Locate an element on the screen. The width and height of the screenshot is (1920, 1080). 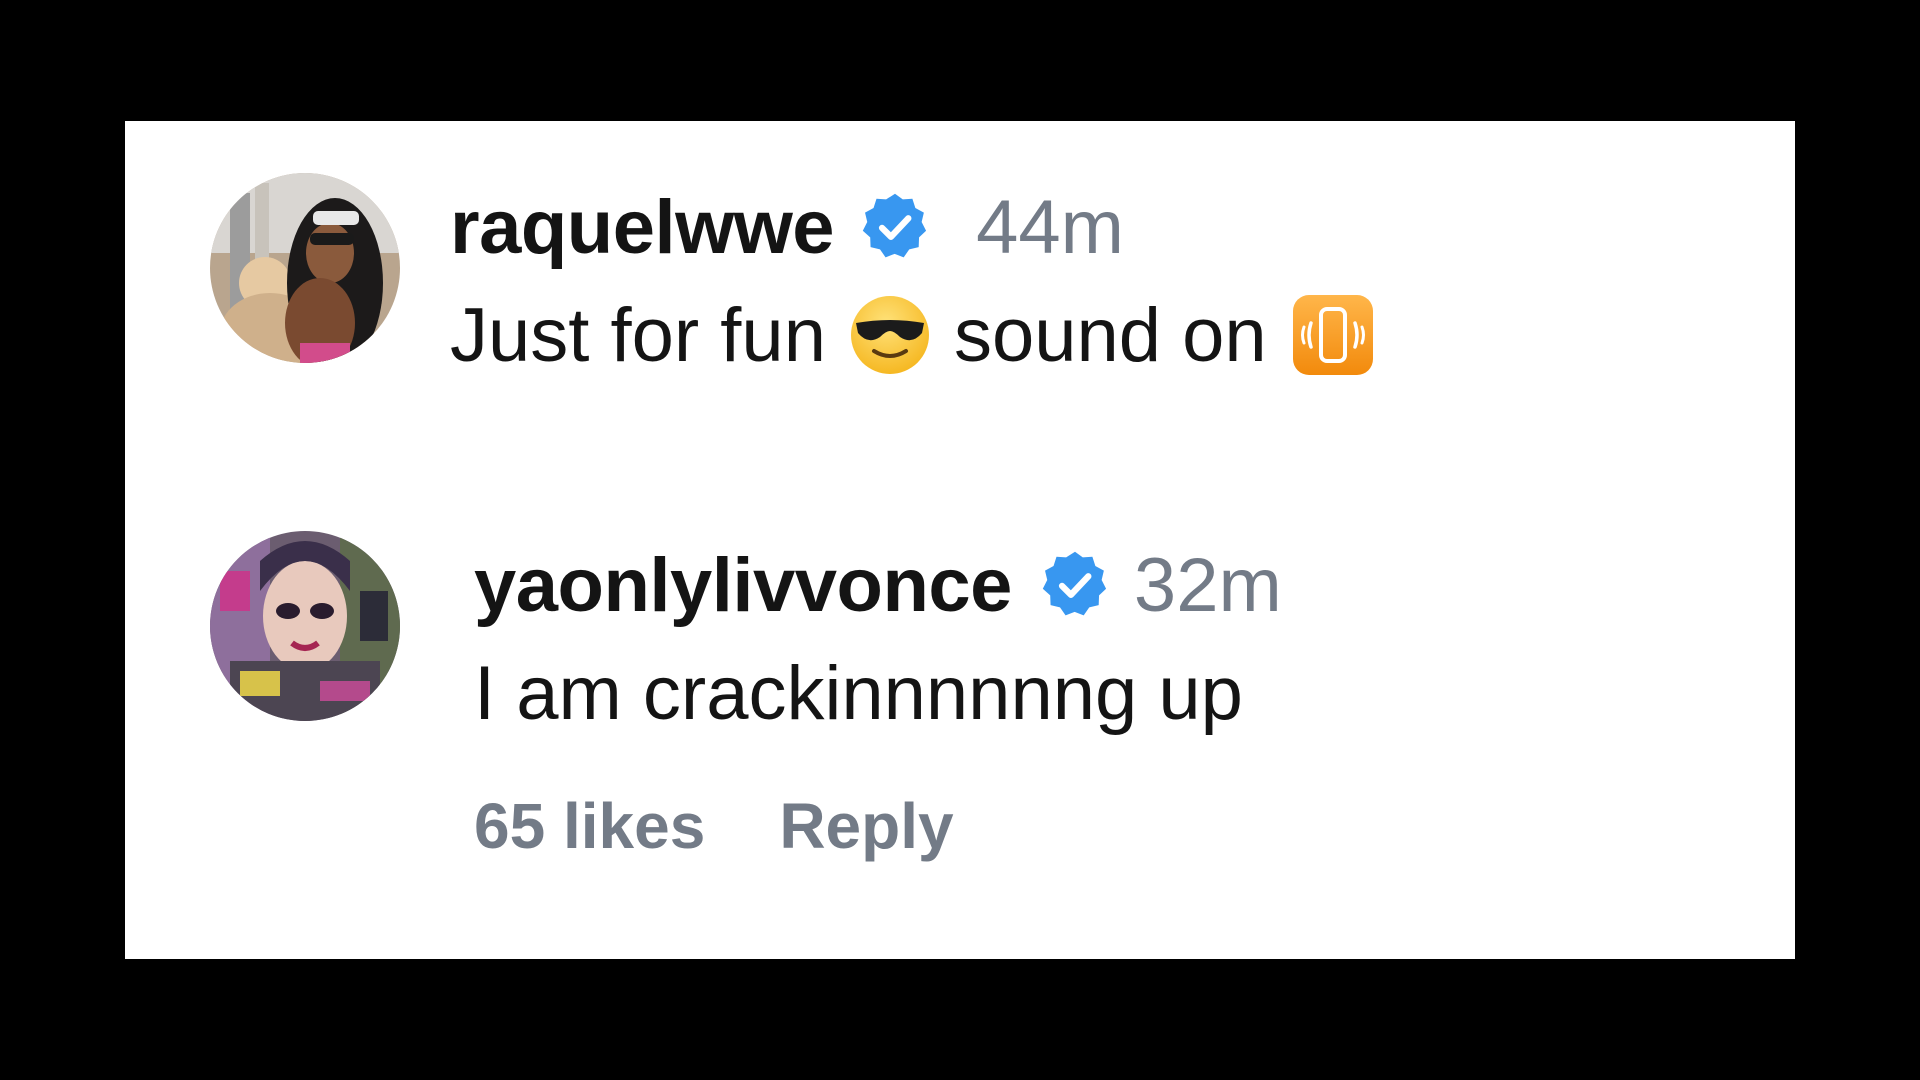
comment-header: raquelwwe 44m is located at coordinates (912, 227).